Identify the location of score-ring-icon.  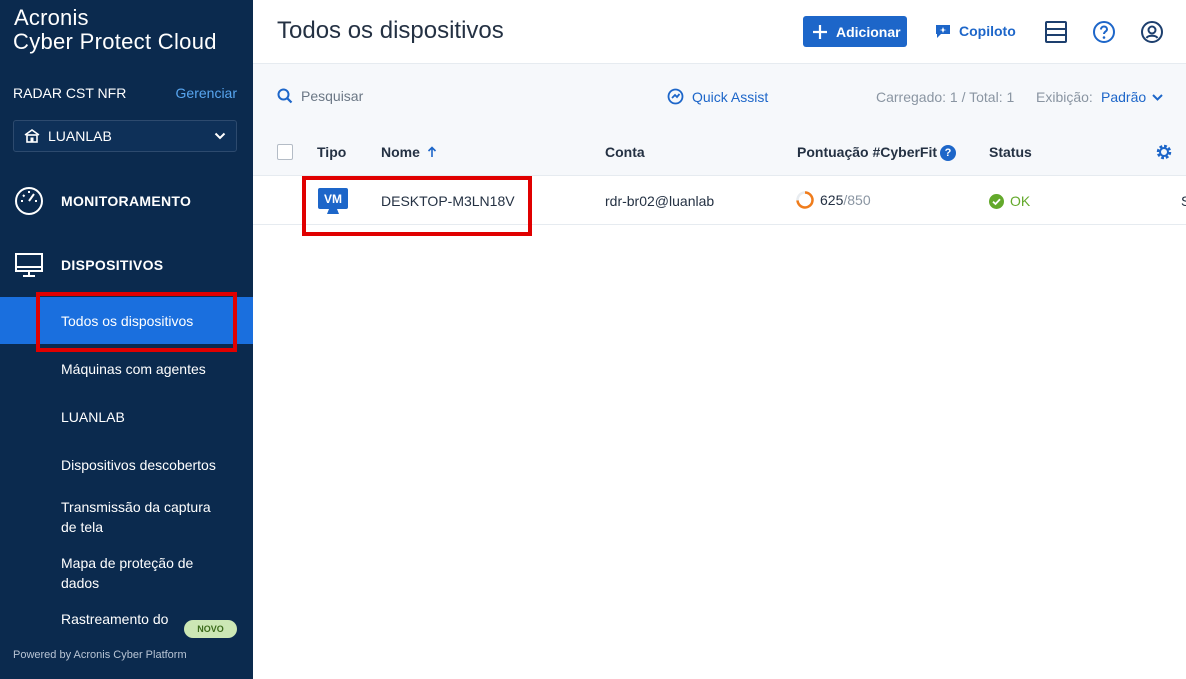
(805, 200).